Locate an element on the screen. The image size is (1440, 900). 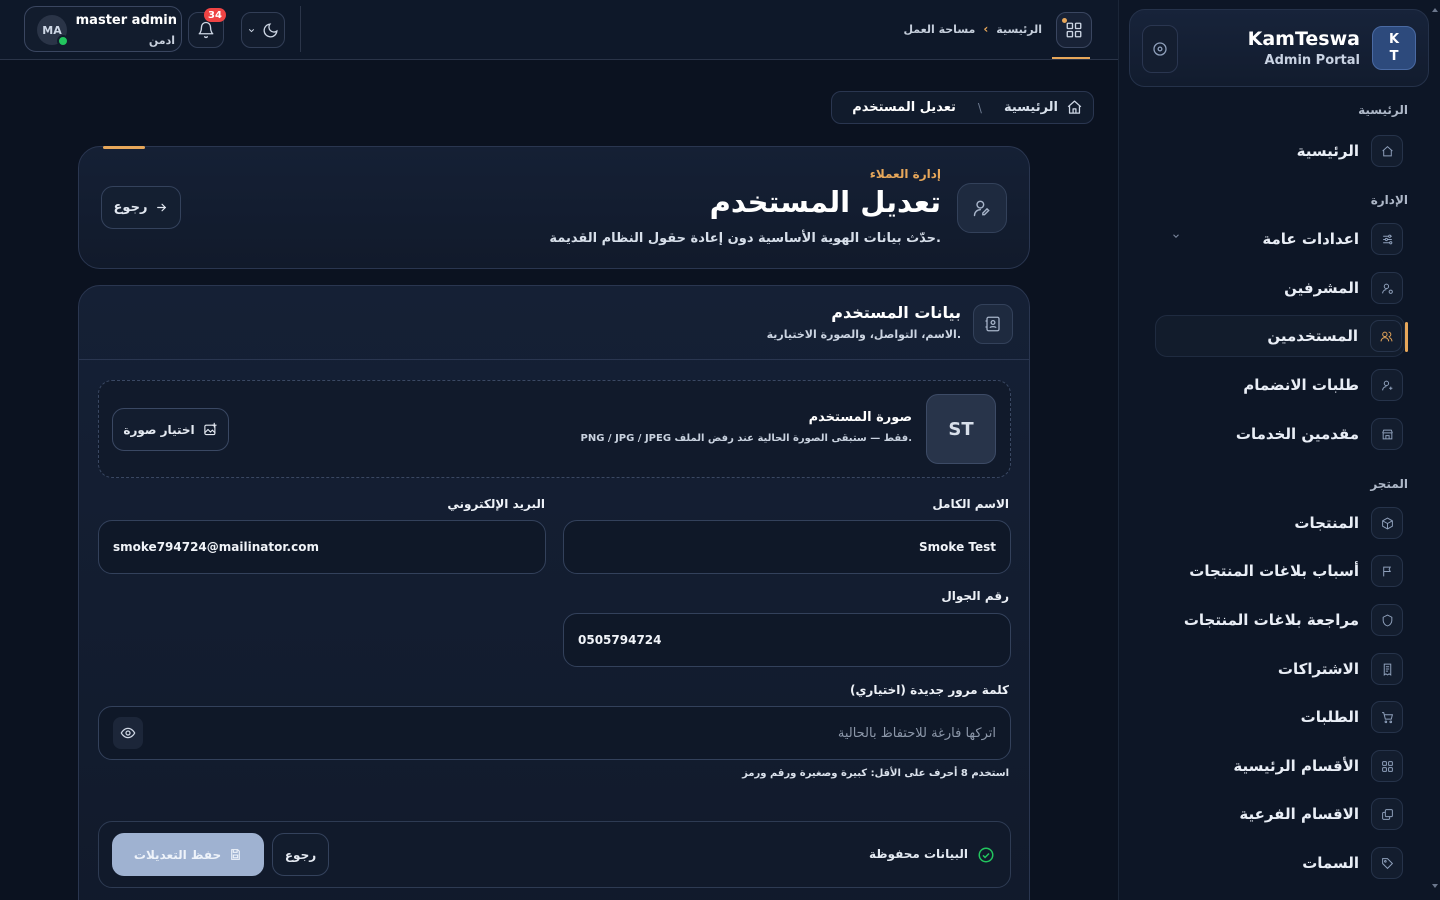
receipt-icon is located at coordinates (1387, 669).